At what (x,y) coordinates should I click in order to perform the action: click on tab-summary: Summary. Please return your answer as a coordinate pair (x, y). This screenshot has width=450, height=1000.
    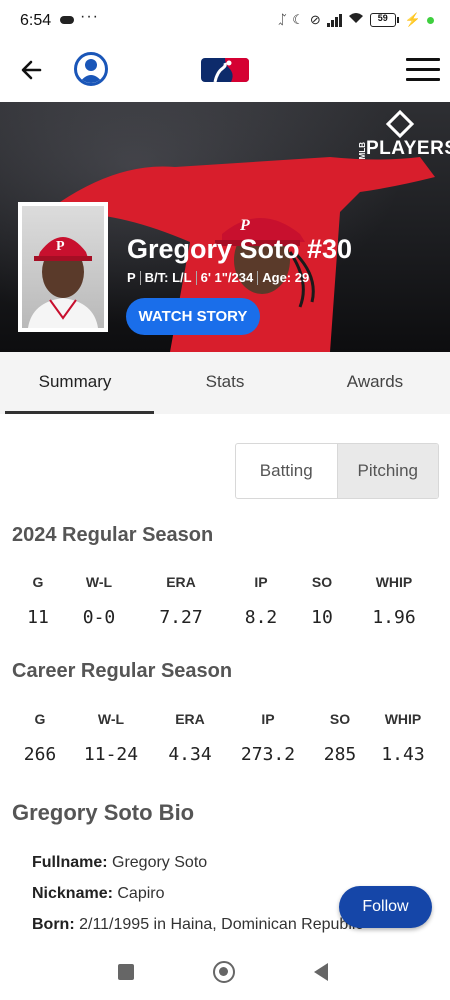
    Looking at the image, I should click on (77, 383).